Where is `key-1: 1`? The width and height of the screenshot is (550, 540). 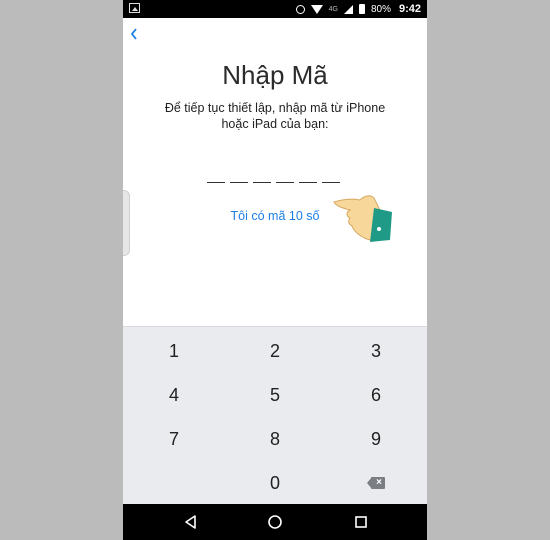
key-1: 1 is located at coordinates (174, 351).